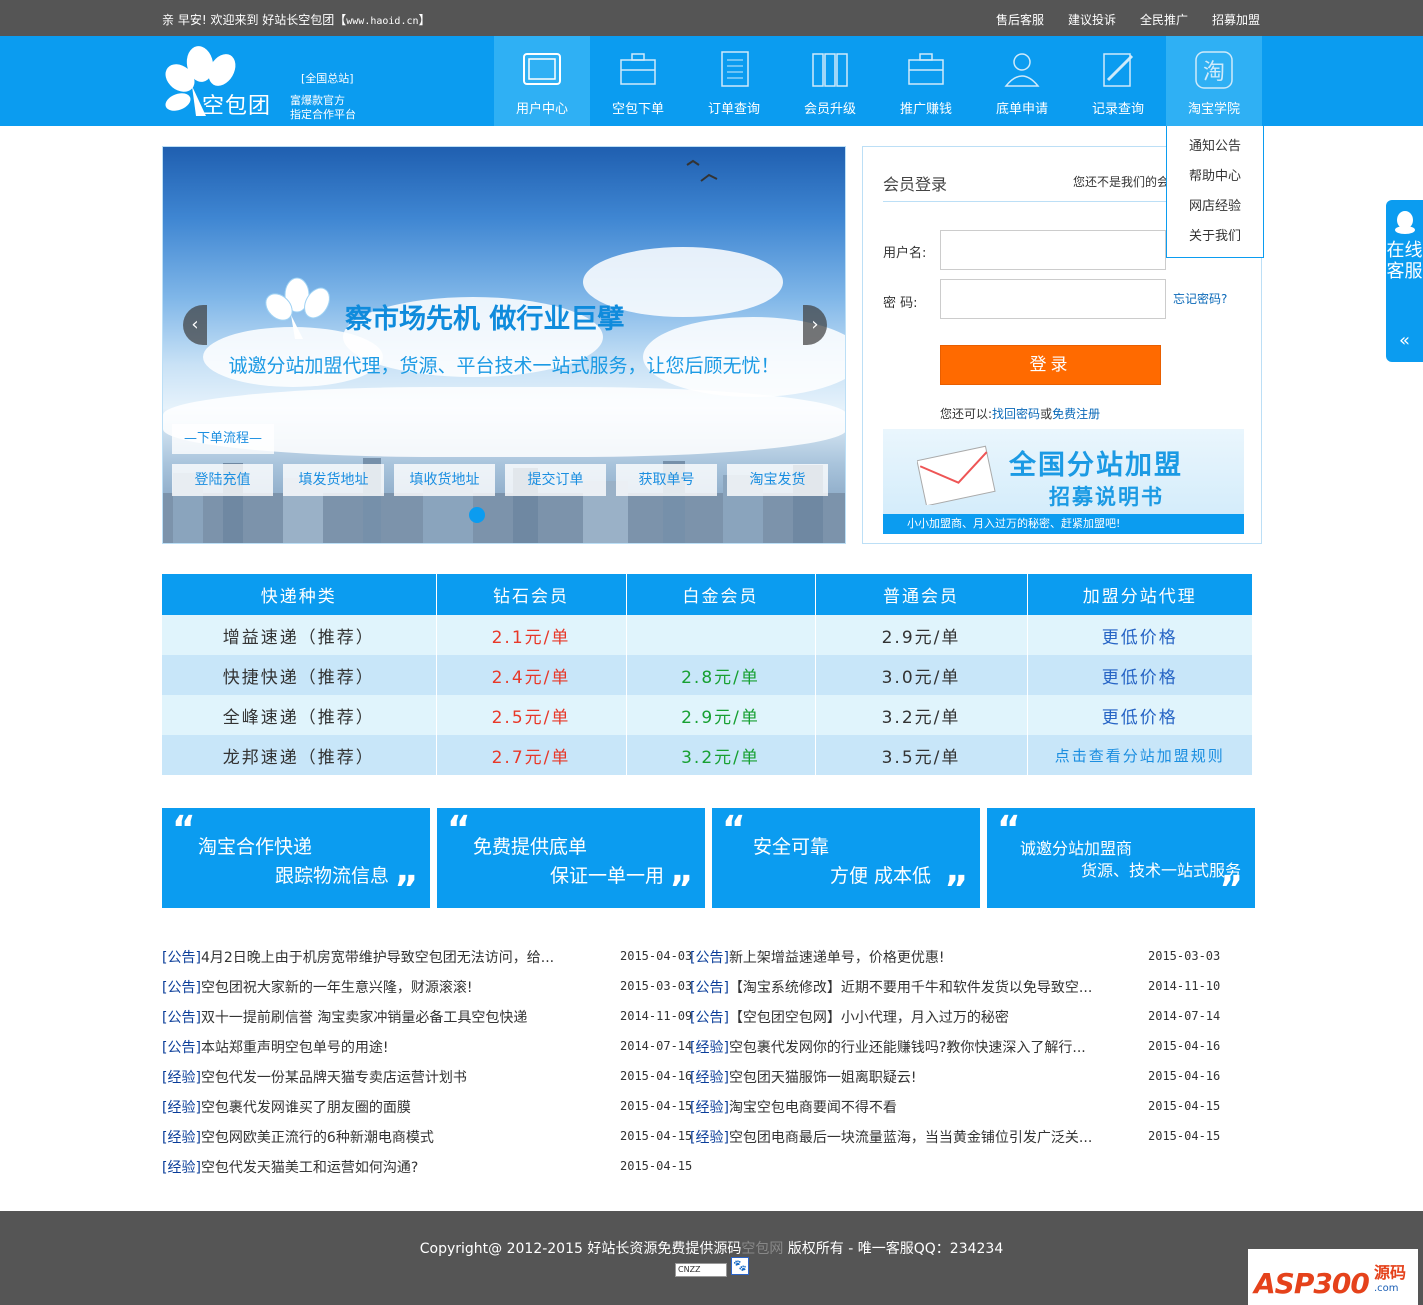 The width and height of the screenshot is (1423, 1305). I want to click on nav-promote: 推广赚钱, so click(926, 81).